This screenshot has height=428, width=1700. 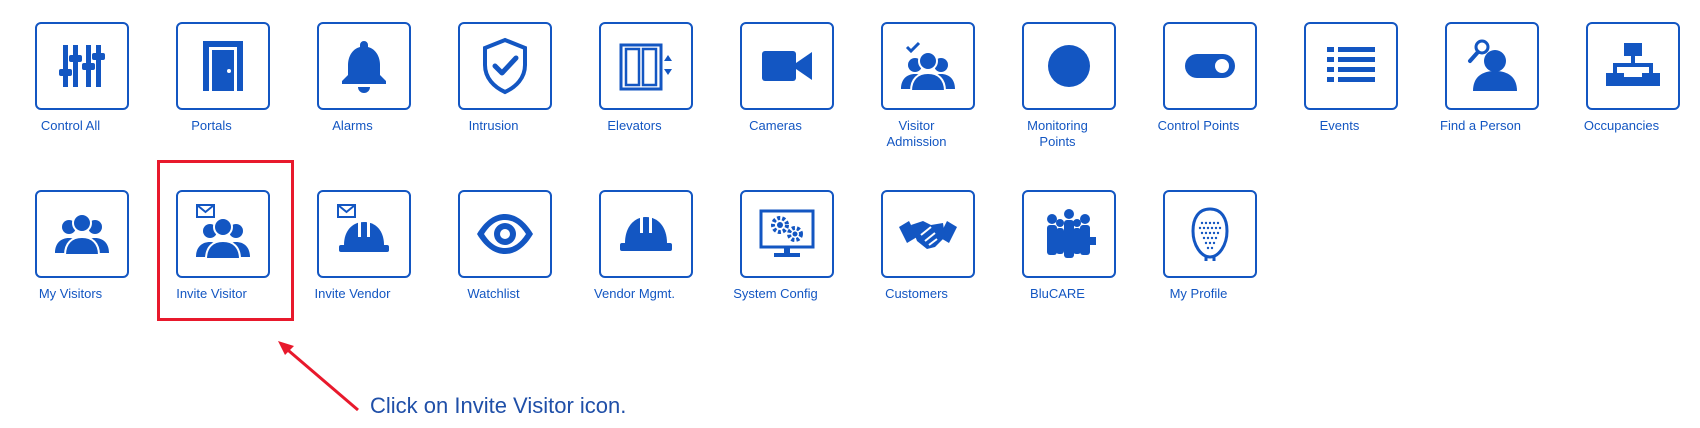 I want to click on find-a-person-button, so click(x=1492, y=66).